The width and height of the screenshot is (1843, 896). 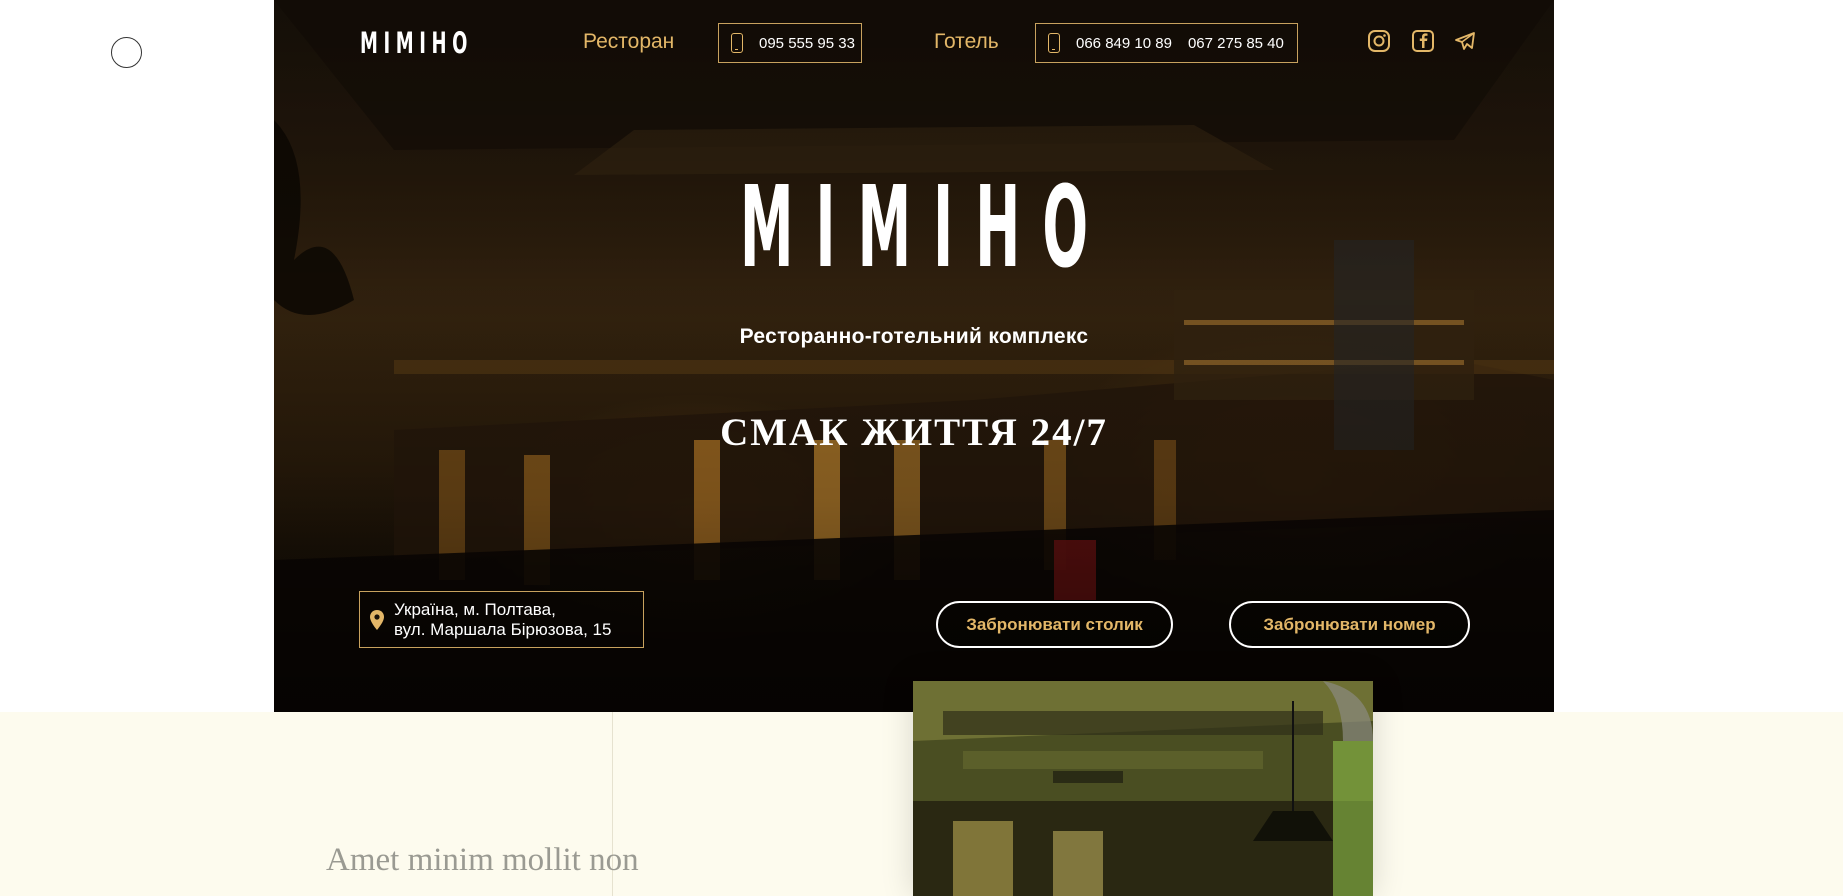 I want to click on hero-slogan: СМАК ЖИТТЯ 24/7, so click(x=914, y=432).